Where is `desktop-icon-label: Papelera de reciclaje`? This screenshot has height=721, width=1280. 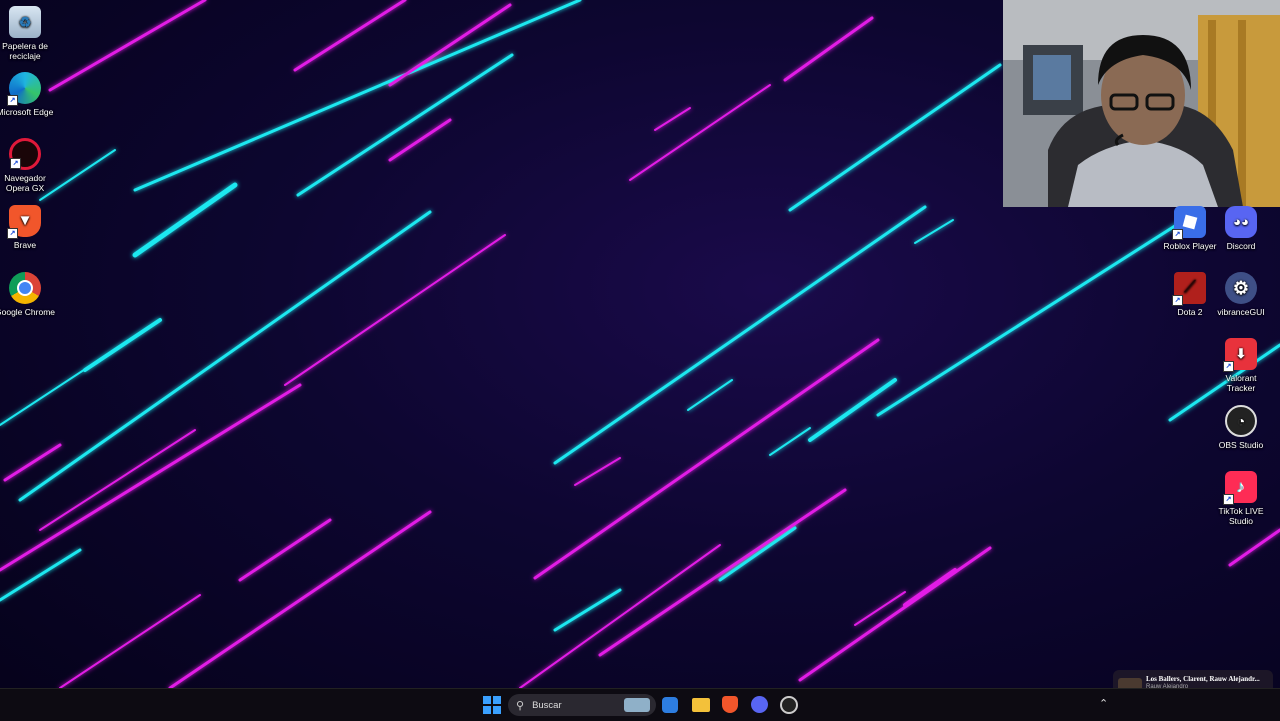 desktop-icon-label: Papelera de reciclaje is located at coordinates (25, 51).